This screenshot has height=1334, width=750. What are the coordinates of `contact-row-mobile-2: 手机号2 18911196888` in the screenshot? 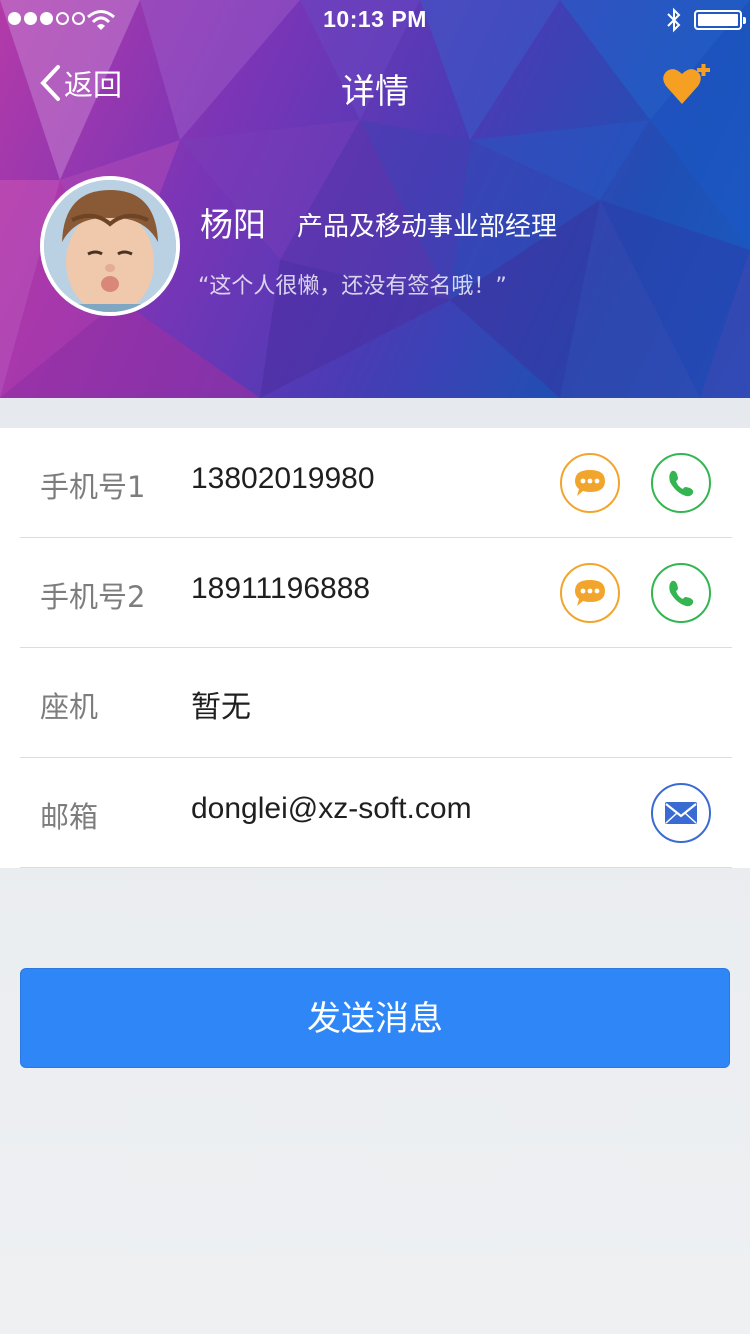 It's located at (376, 593).